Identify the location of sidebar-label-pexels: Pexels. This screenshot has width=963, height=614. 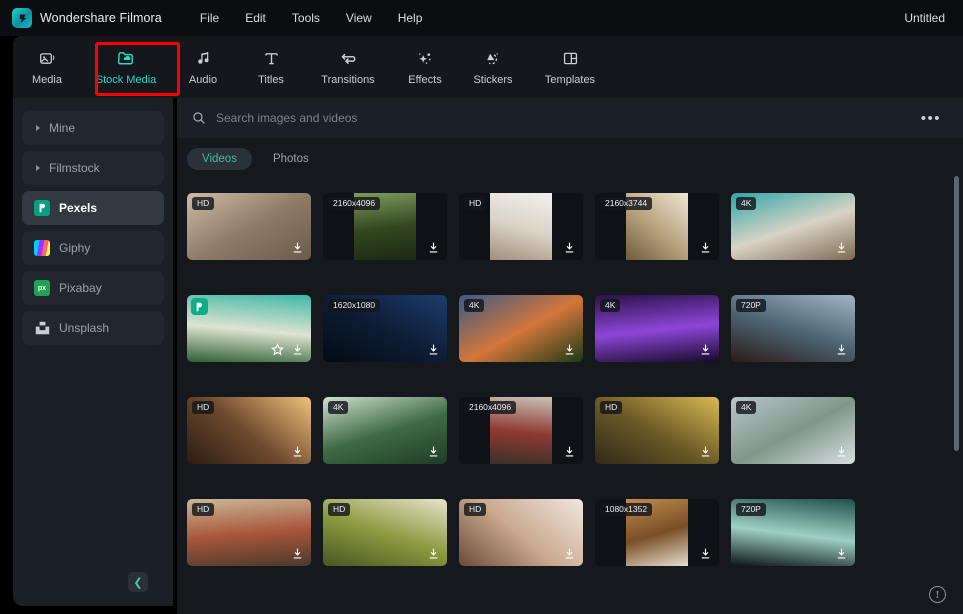
(78, 208).